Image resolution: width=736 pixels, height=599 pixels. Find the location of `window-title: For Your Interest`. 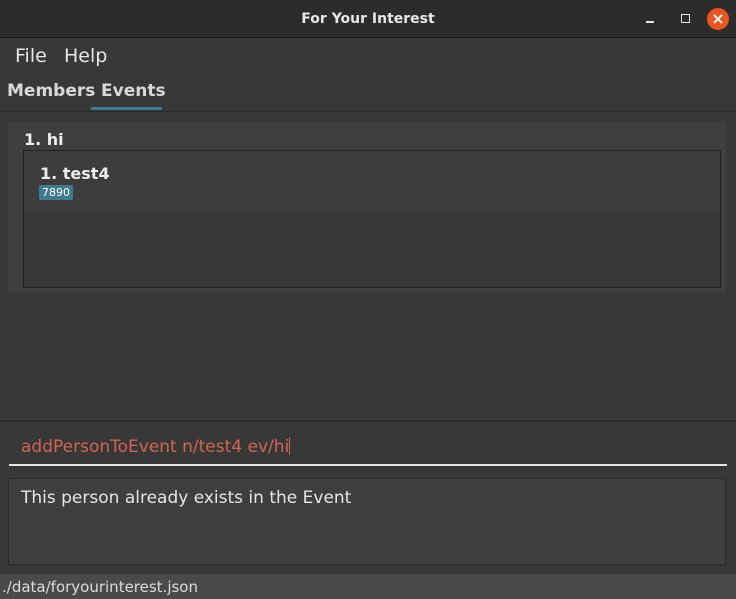

window-title: For Your Interest is located at coordinates (368, 19).